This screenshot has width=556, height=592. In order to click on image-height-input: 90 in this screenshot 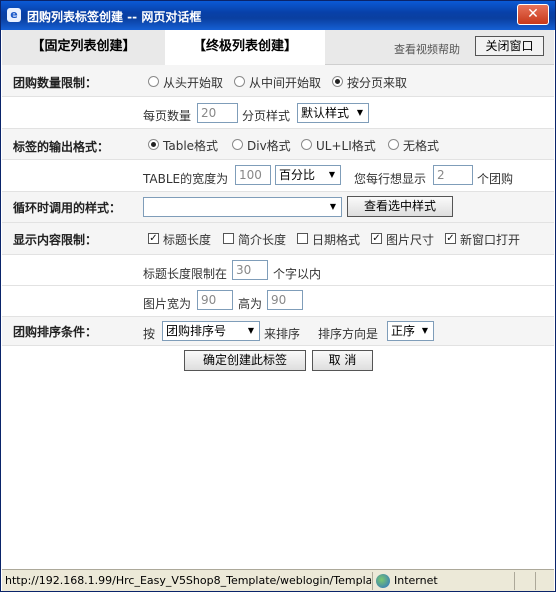, I will do `click(285, 300)`.